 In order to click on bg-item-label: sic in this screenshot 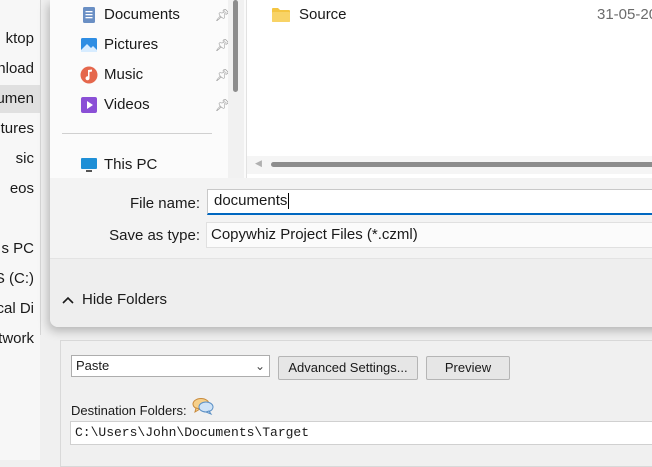, I will do `click(24, 158)`.